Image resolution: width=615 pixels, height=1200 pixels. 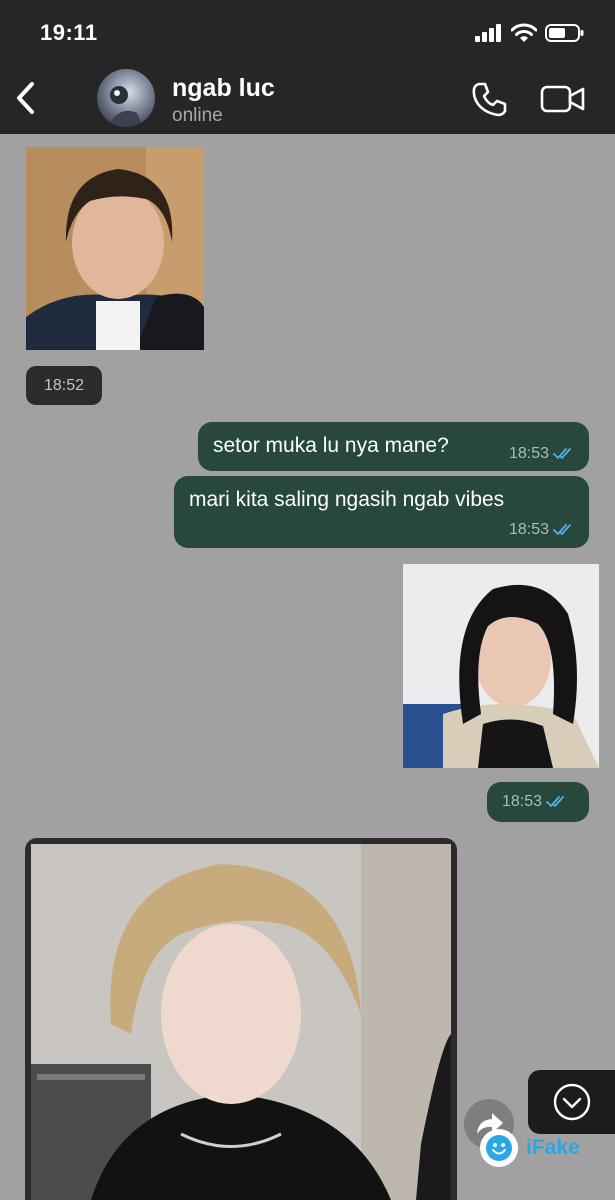 I want to click on video-call-icon, so click(x=562, y=99).